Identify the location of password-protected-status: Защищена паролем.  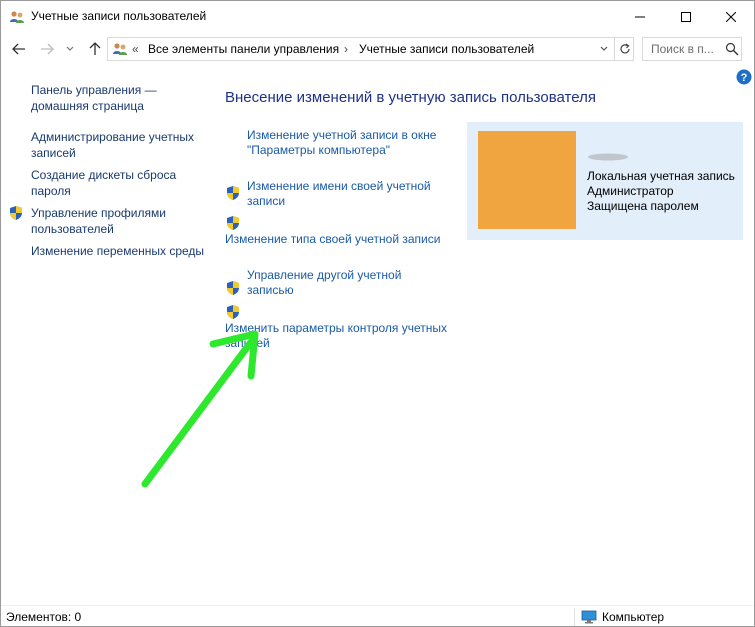
(643, 206).